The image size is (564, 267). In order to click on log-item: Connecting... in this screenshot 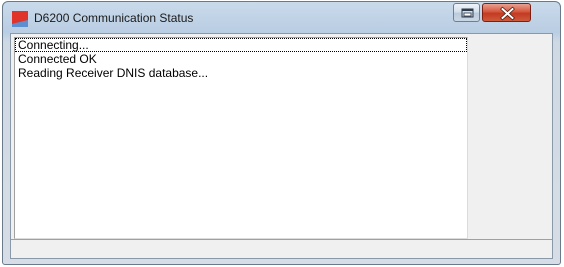, I will do `click(241, 45)`.